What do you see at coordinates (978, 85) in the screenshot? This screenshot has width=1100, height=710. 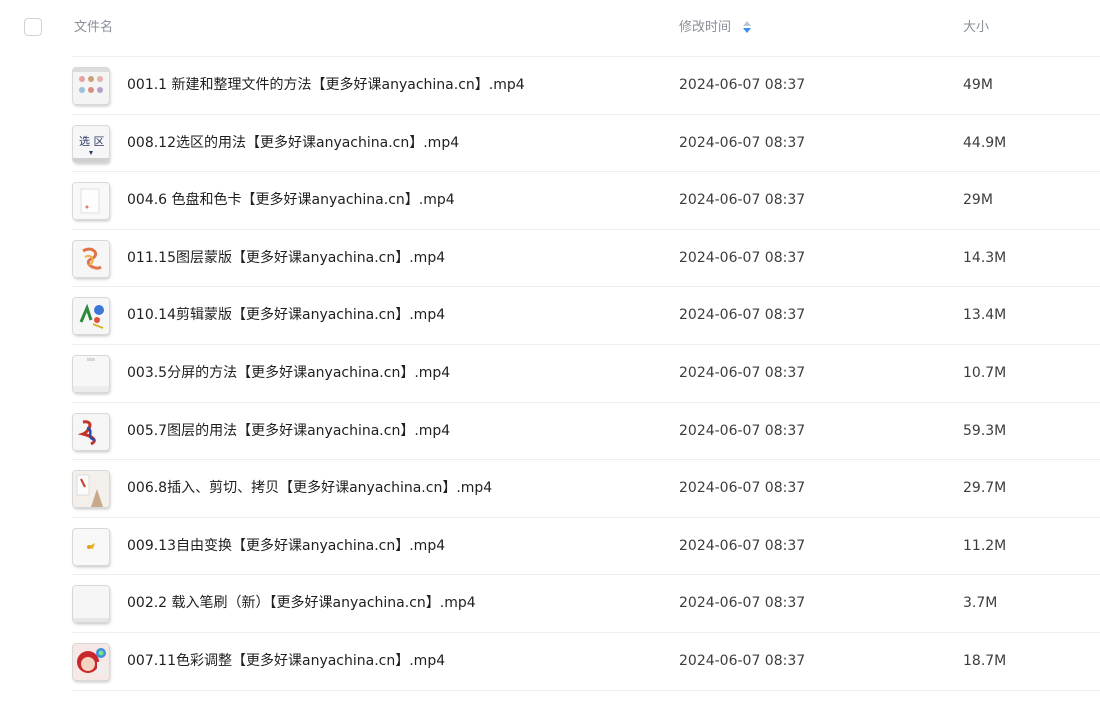 I see `file-size: 49M` at bounding box center [978, 85].